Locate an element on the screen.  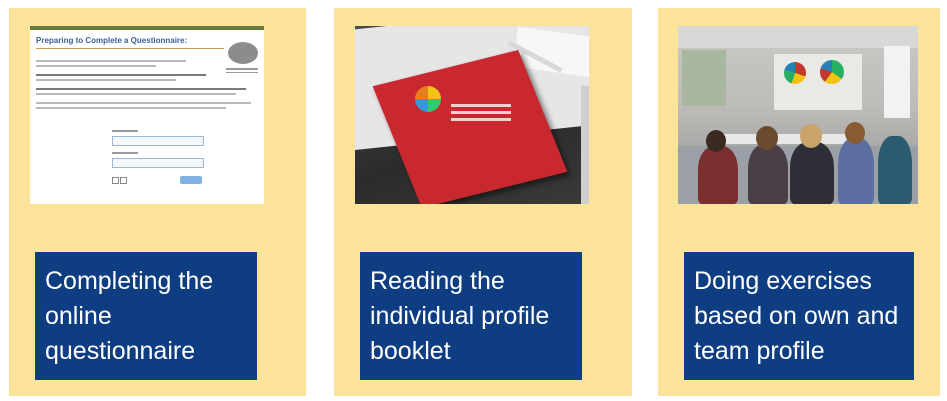
speech-bubble-icon is located at coordinates (243, 53).